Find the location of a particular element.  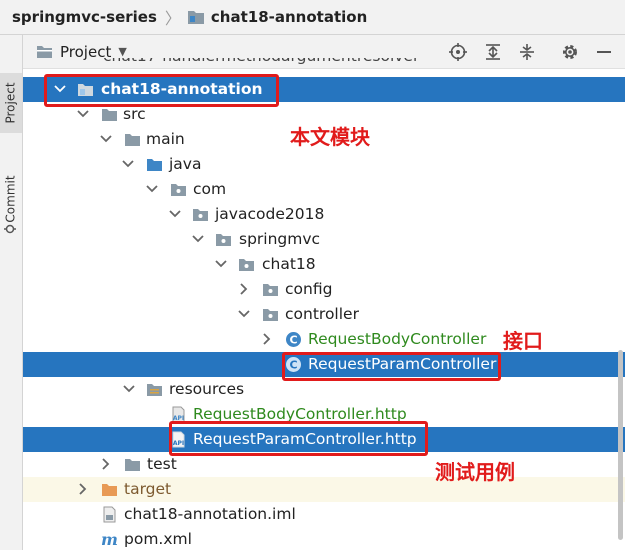

chevron-down-icon: ▼ is located at coordinates (122, 51).